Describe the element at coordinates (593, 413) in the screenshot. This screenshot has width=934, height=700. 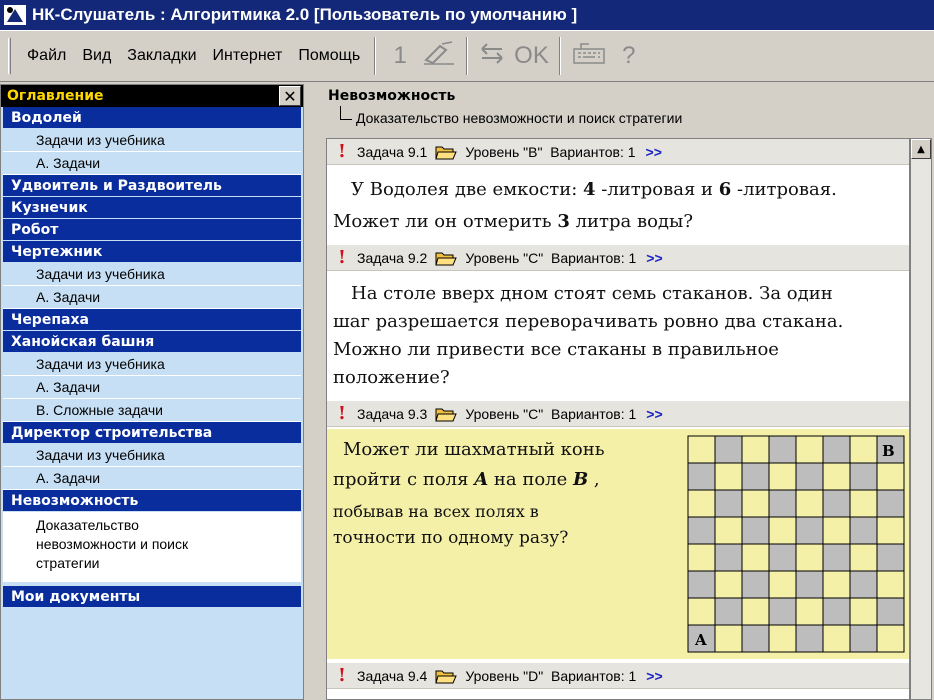
I see `task-variants: Вариантов: 1` at that location.